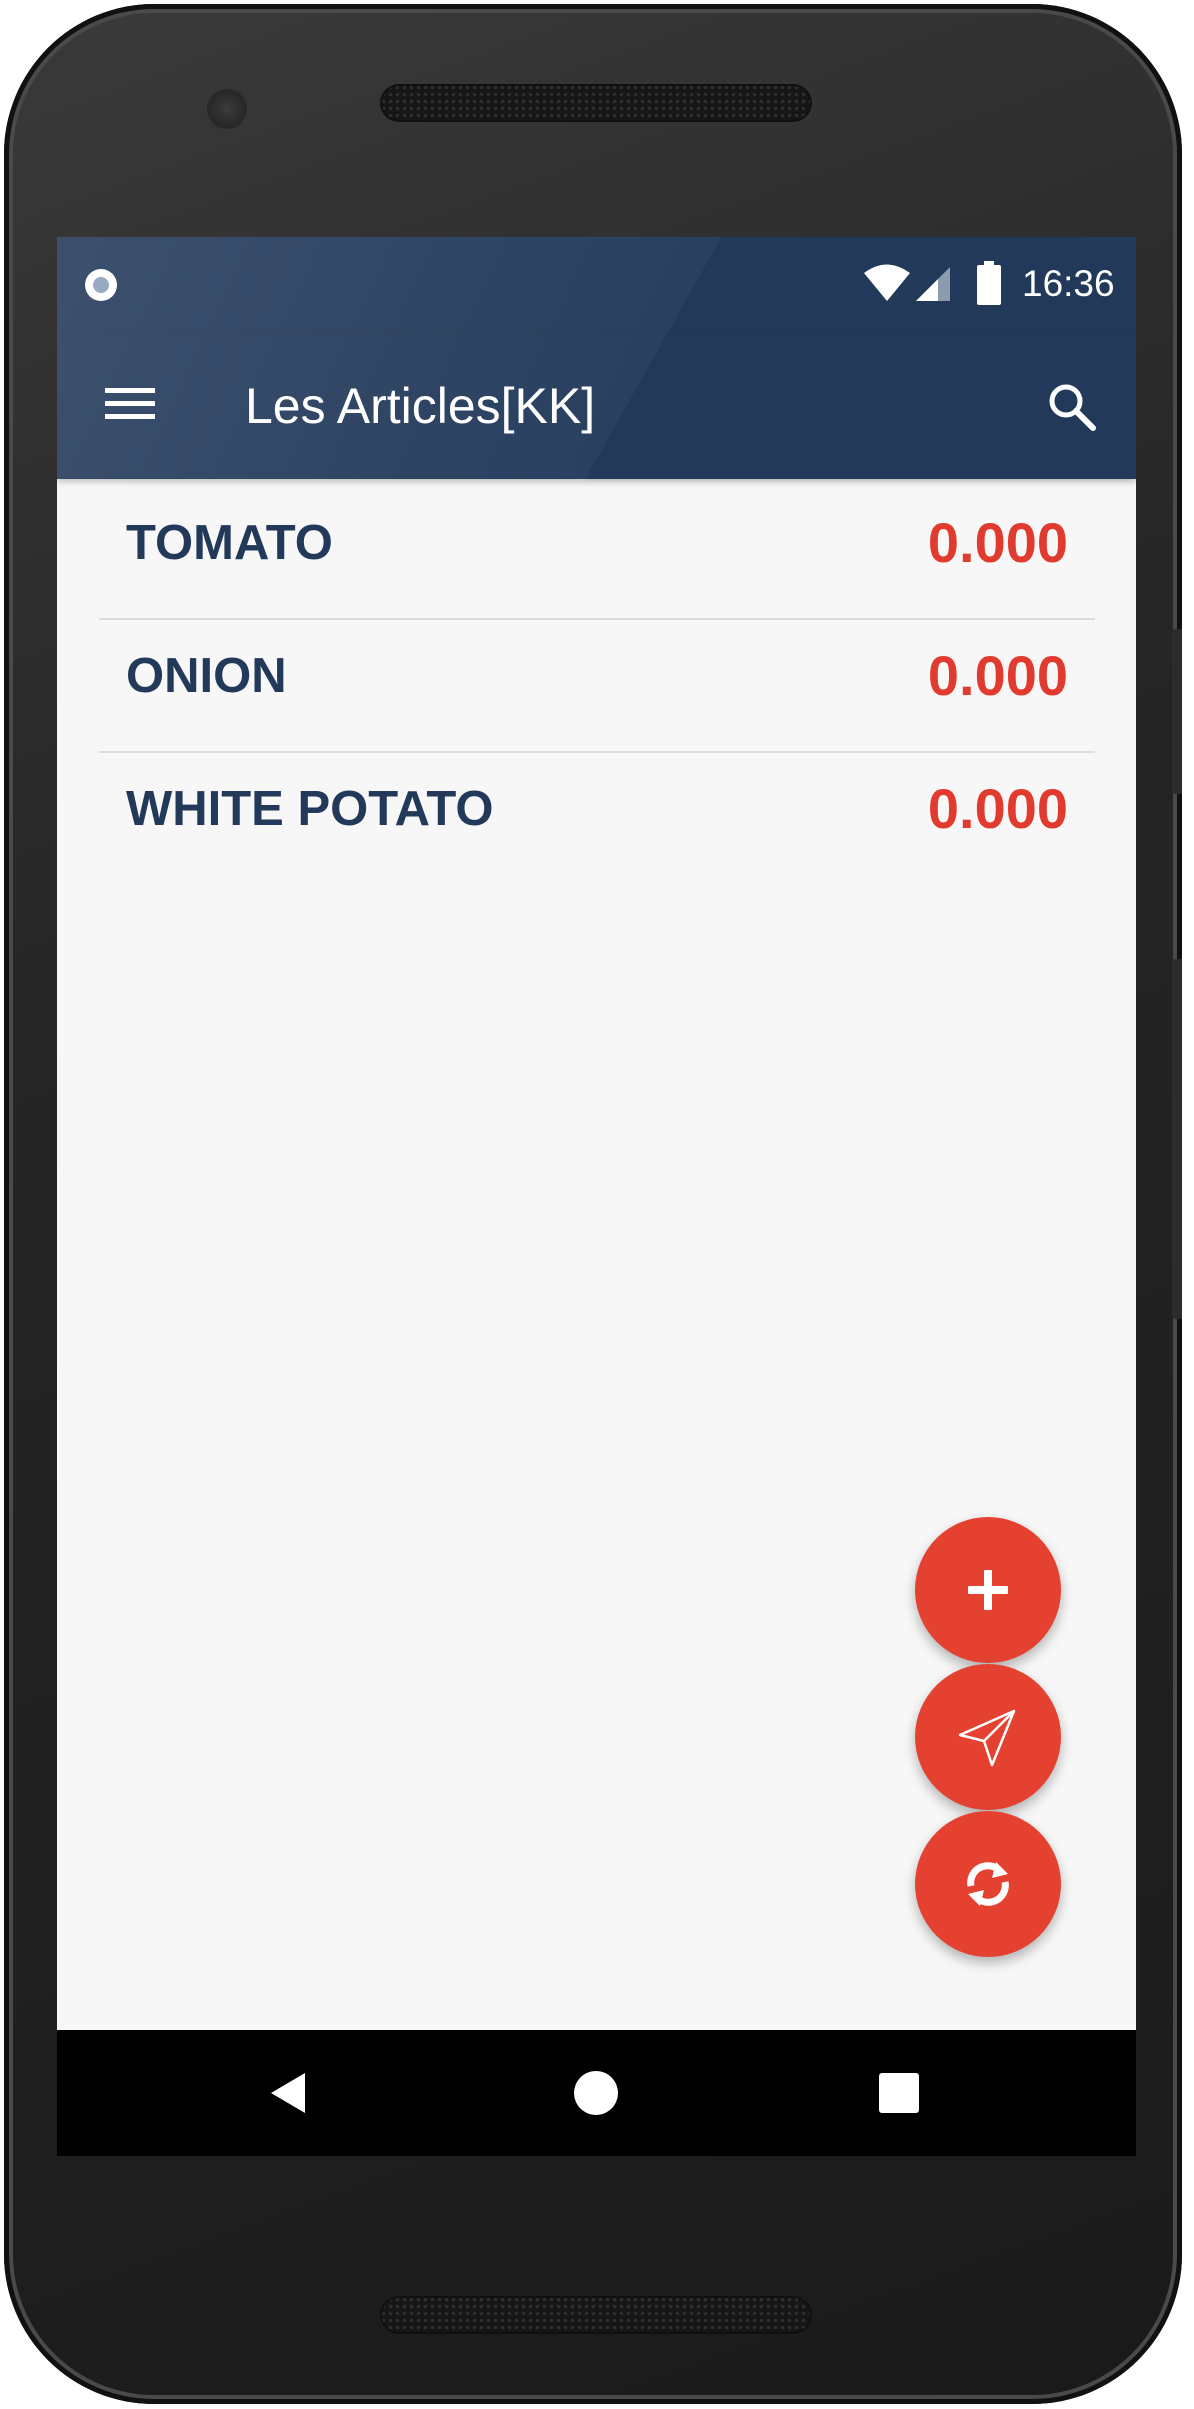  Describe the element at coordinates (899, 2093) in the screenshot. I see `recents-icon` at that location.